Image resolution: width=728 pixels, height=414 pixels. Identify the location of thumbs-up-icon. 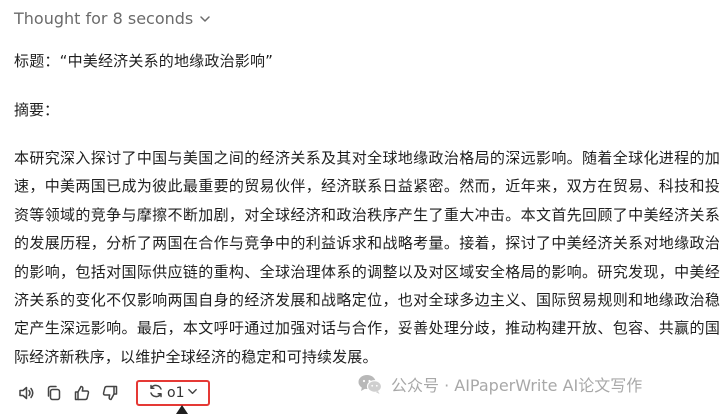
(82, 393).